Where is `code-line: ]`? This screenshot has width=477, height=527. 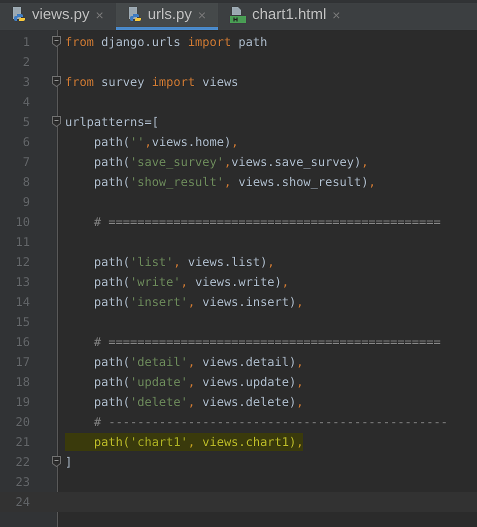
code-line: ] is located at coordinates (68, 462).